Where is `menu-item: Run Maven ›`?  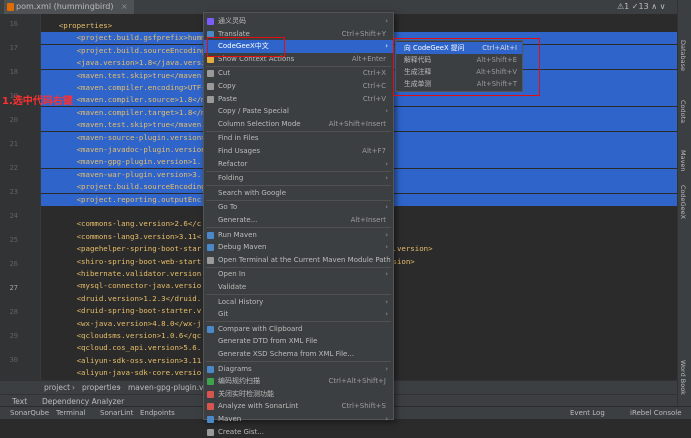
menu-item: Run Maven › is located at coordinates (298, 235).